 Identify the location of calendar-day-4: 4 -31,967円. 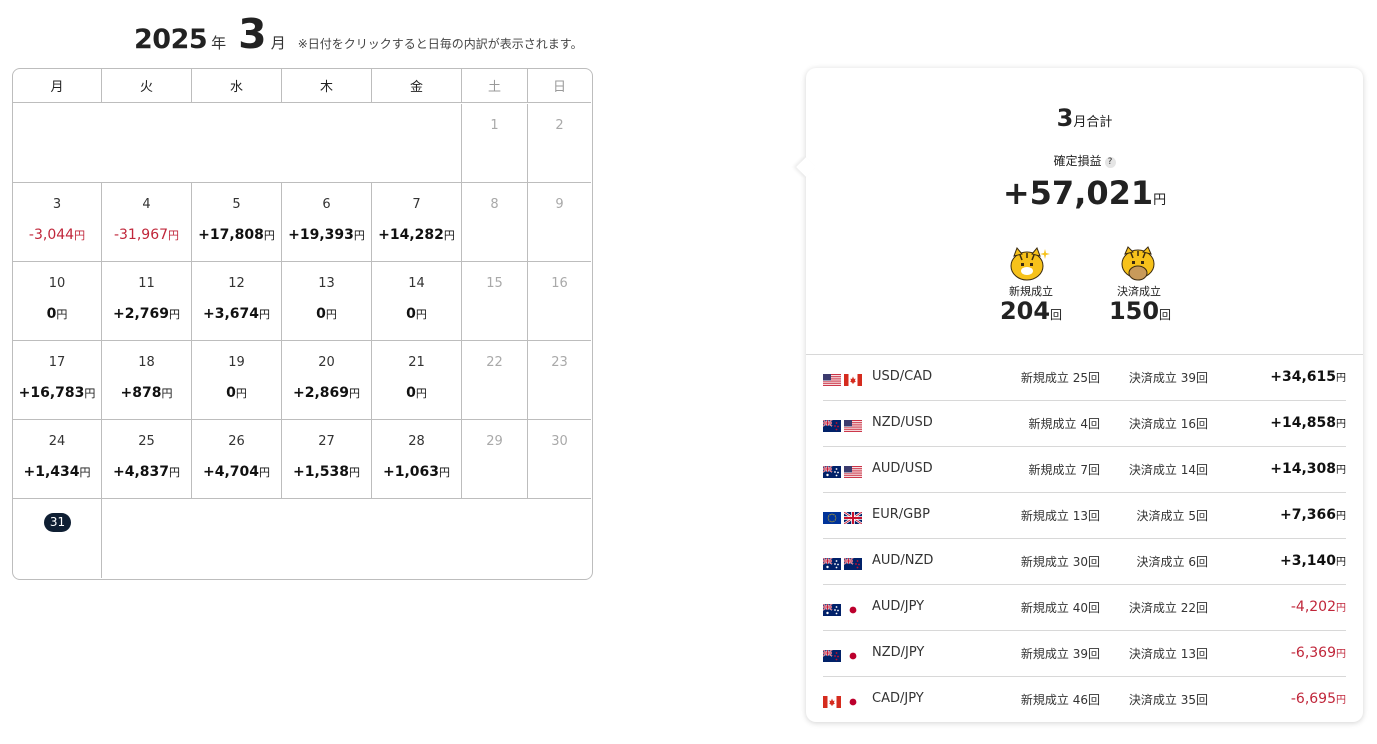
(147, 222).